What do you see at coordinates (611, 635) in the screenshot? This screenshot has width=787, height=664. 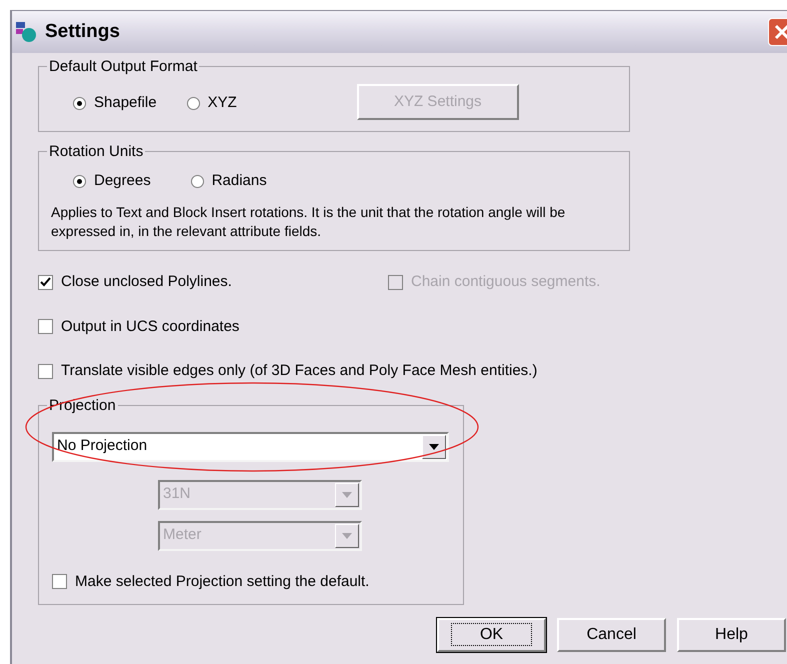 I see `dialog-button: Cancel` at bounding box center [611, 635].